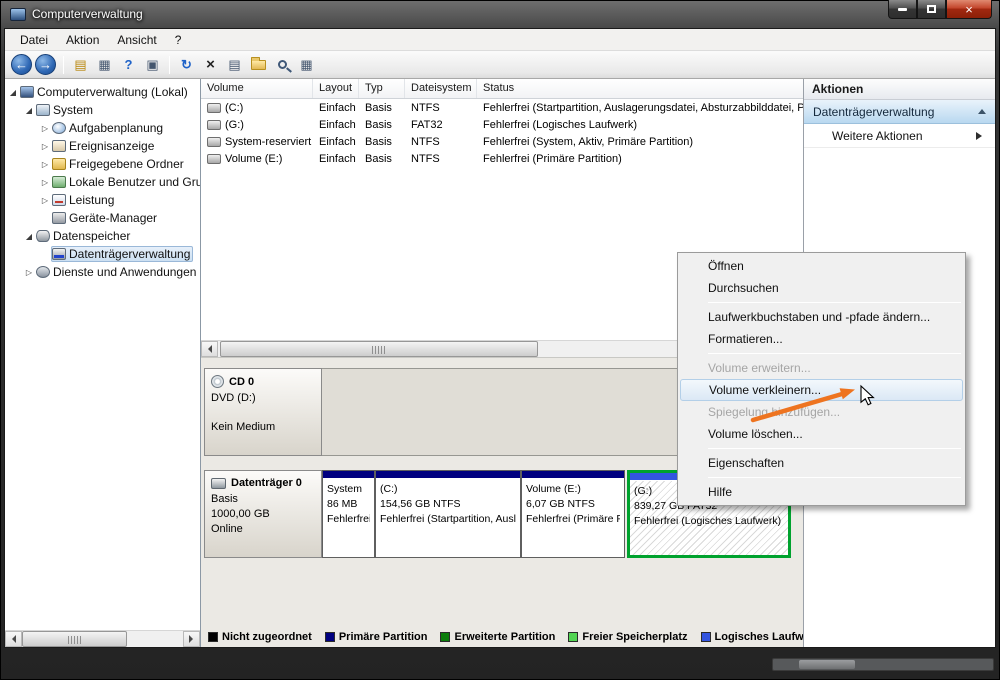  I want to click on actions-title: Aktionen, so click(899, 89).